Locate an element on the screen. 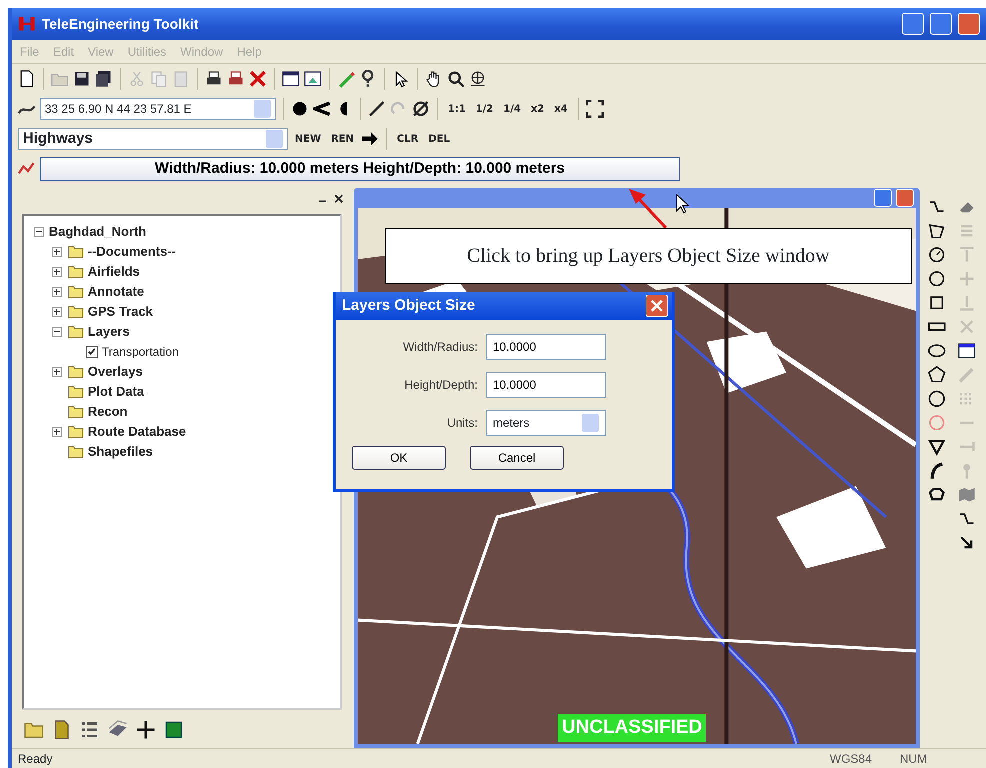 This screenshot has width=986, height=768. tree-item: --Documents-- is located at coordinates (132, 252).